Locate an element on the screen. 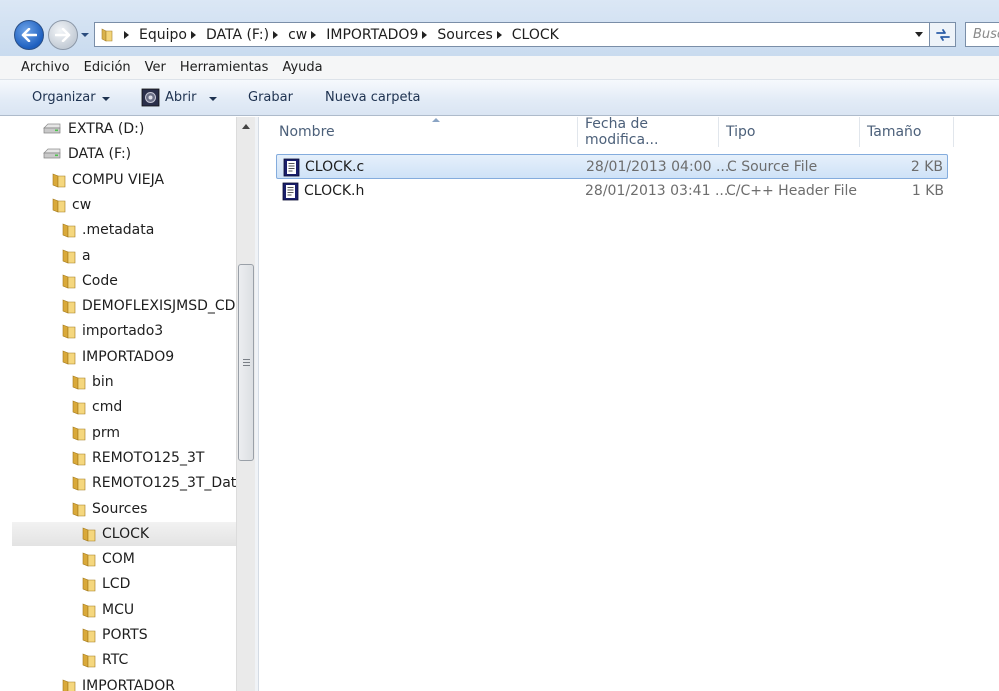 The height and width of the screenshot is (691, 999). tree-item-label: RTC is located at coordinates (115, 660).